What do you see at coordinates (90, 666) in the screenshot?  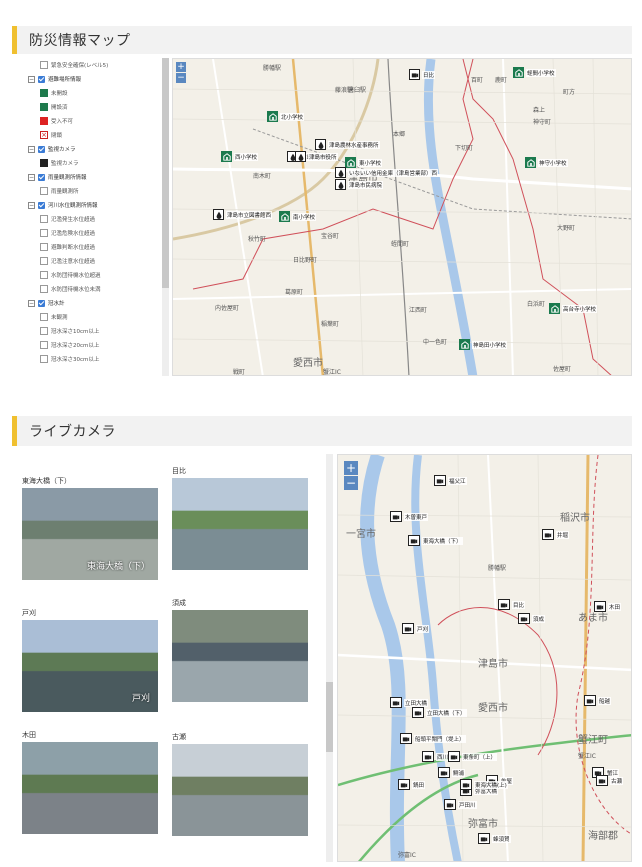 I see `camera-snapshot: 戸刈` at bounding box center [90, 666].